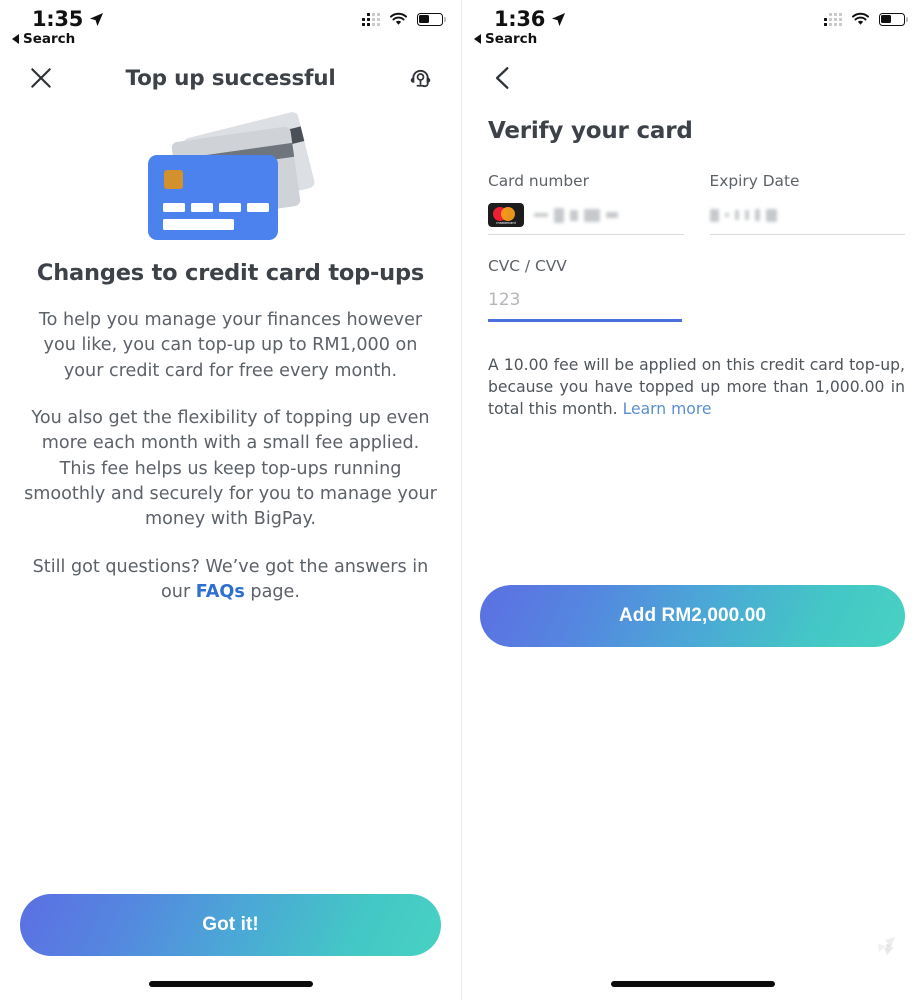 The width and height of the screenshot is (923, 1000). What do you see at coordinates (807, 215) in the screenshot?
I see `expiry-date-value` at bounding box center [807, 215].